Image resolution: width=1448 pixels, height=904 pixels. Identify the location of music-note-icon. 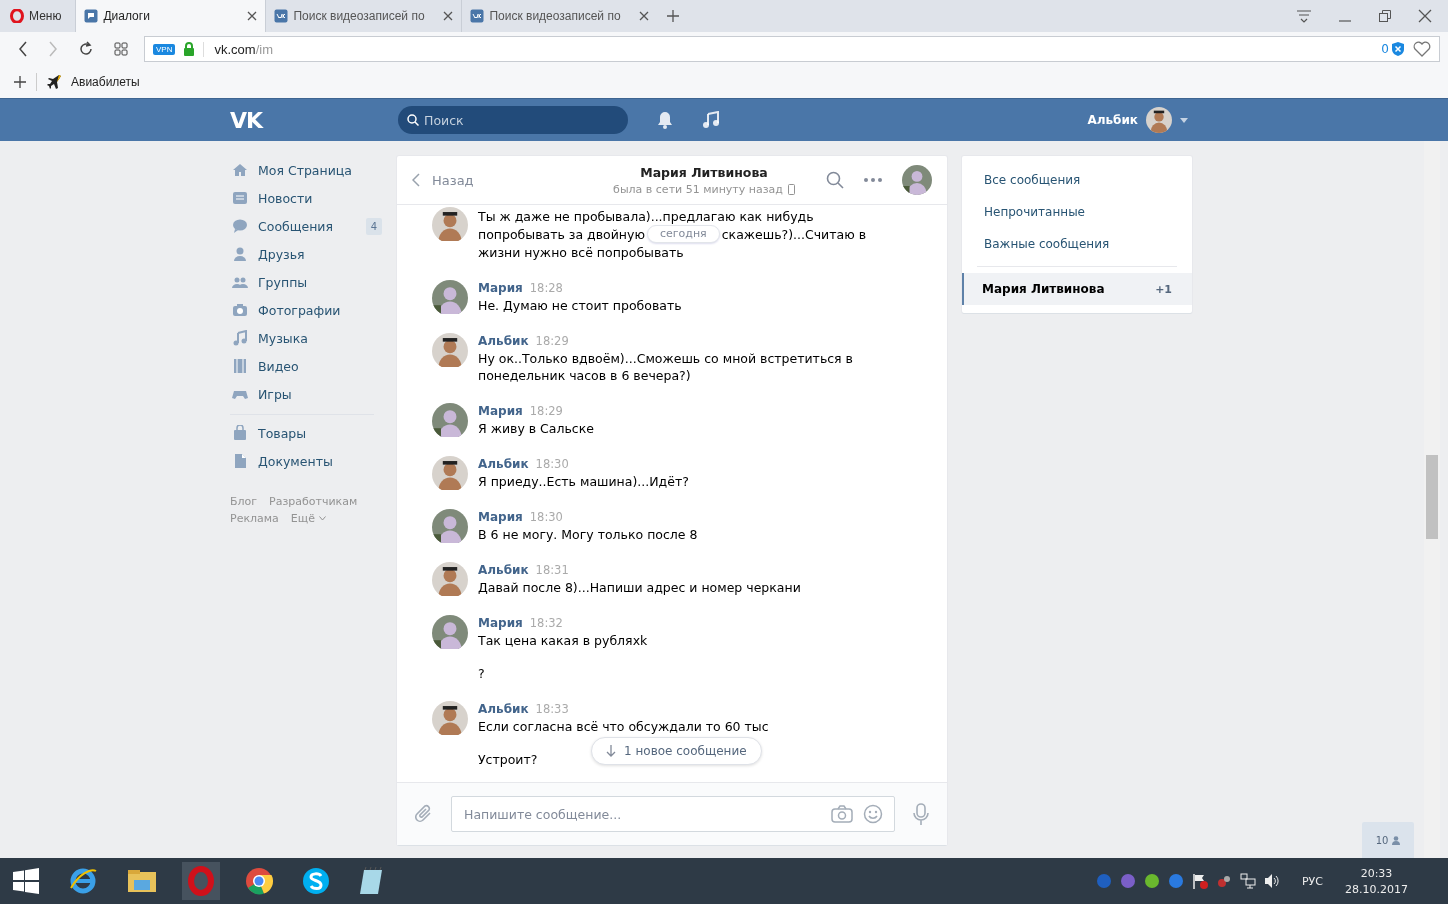
(711, 120).